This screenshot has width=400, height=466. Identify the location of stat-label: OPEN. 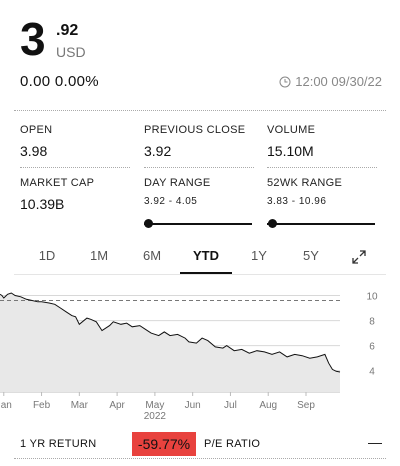
(36, 130).